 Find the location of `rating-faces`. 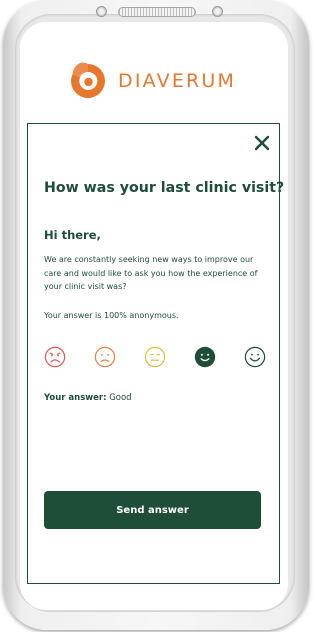

rating-faces is located at coordinates (155, 357).